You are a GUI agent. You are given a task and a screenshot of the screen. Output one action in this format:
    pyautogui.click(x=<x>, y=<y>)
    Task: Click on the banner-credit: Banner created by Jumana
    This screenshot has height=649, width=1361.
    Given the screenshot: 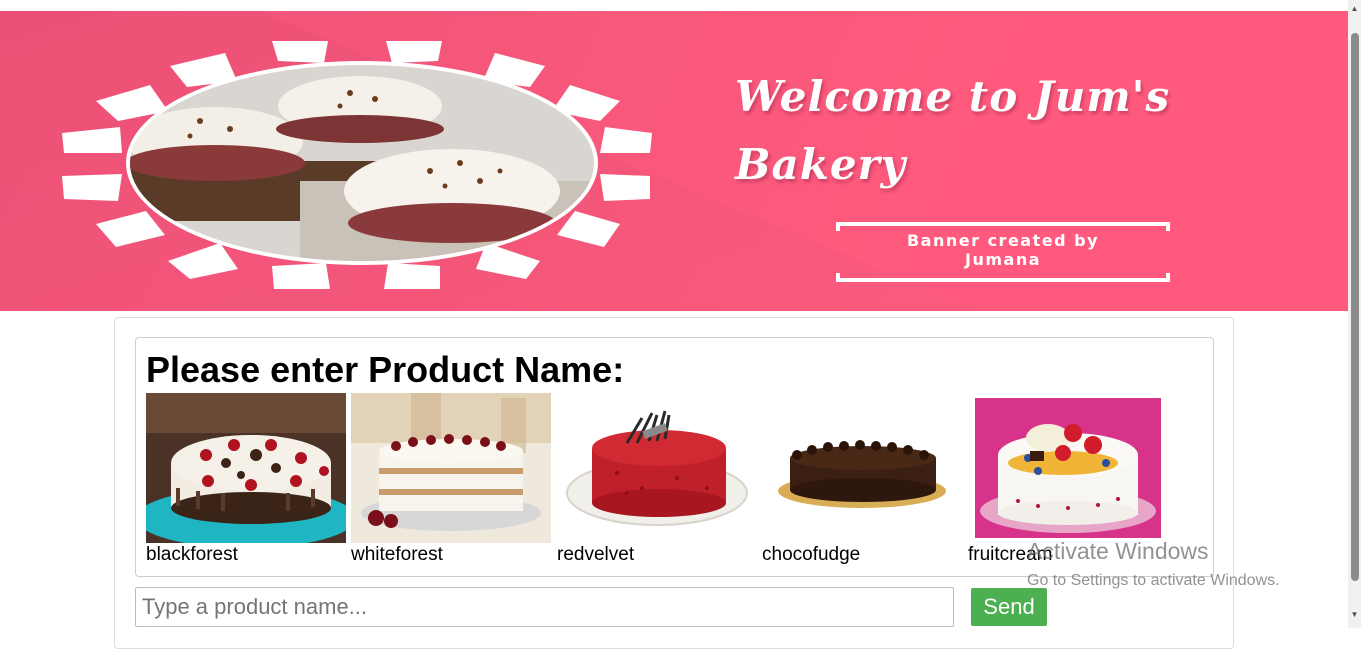 What is the action you would take?
    pyautogui.click(x=1003, y=250)
    